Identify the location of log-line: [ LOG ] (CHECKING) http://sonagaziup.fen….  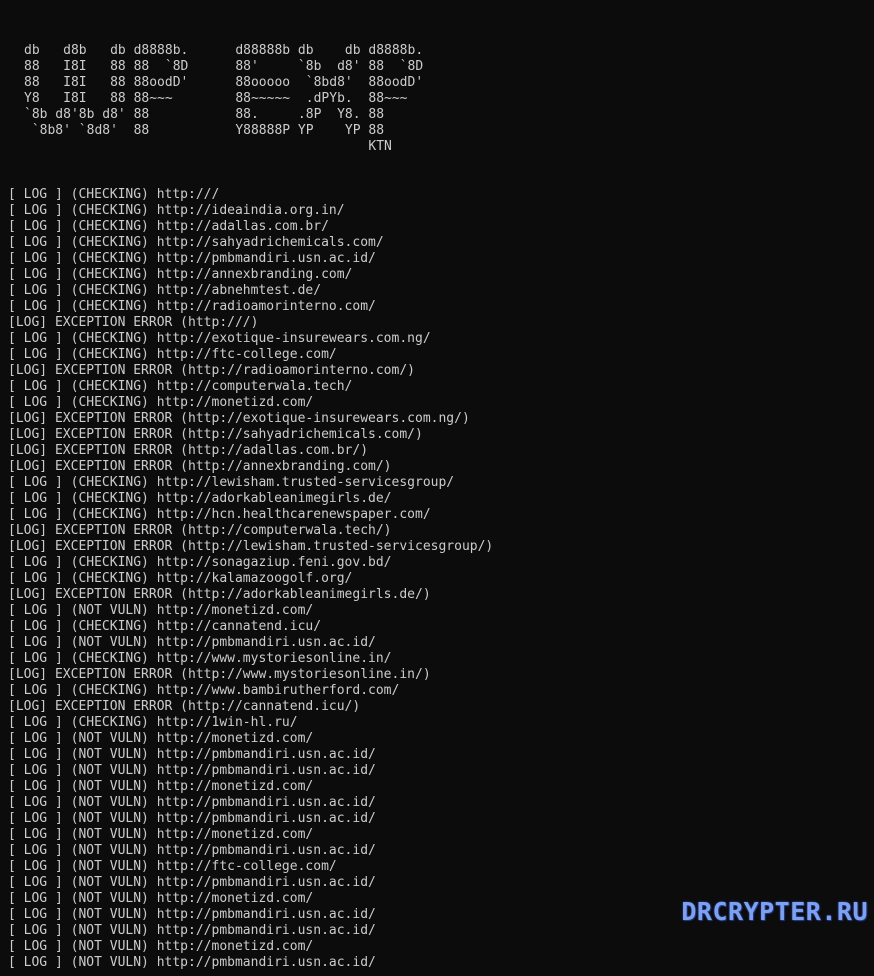
(200, 562).